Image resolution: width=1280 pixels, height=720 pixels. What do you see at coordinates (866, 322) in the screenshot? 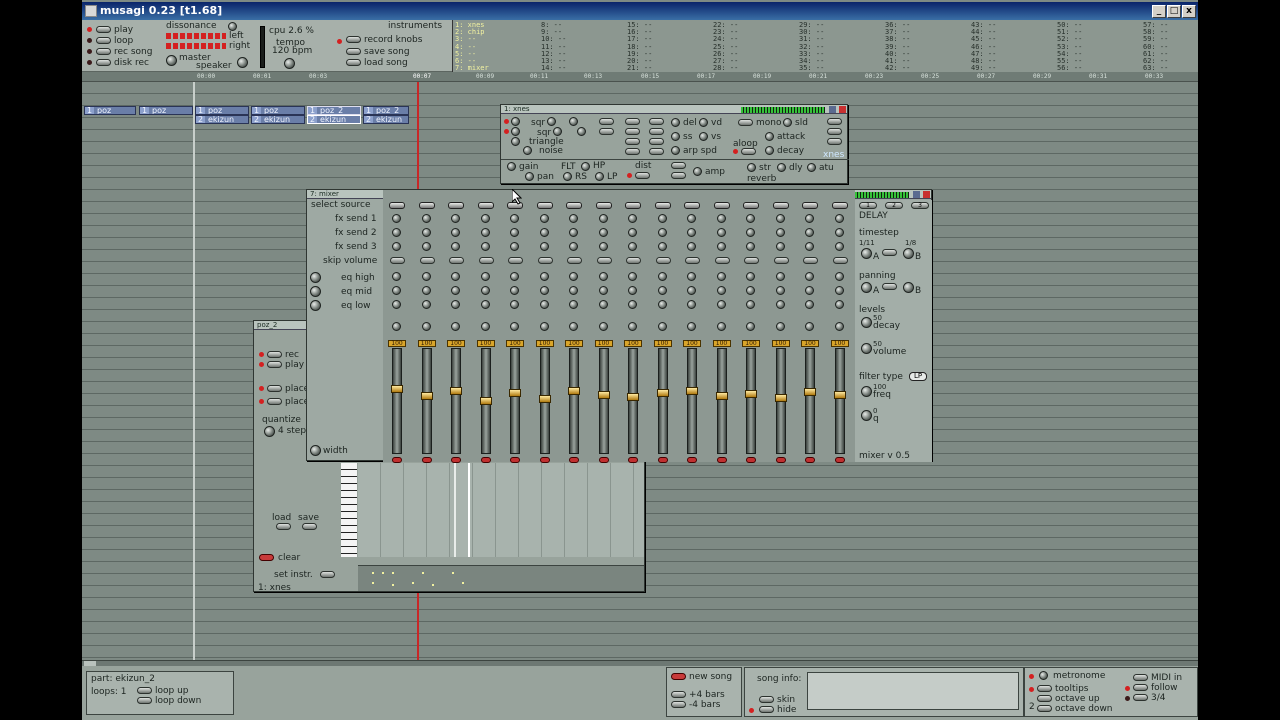
I see `decay-knob` at bounding box center [866, 322].